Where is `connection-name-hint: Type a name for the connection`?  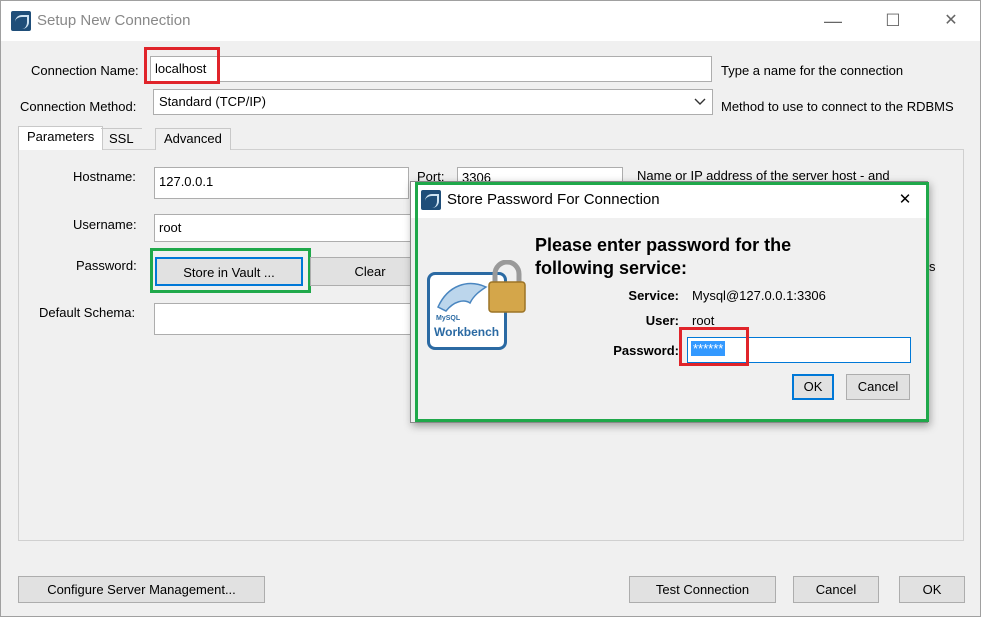 connection-name-hint: Type a name for the connection is located at coordinates (812, 70).